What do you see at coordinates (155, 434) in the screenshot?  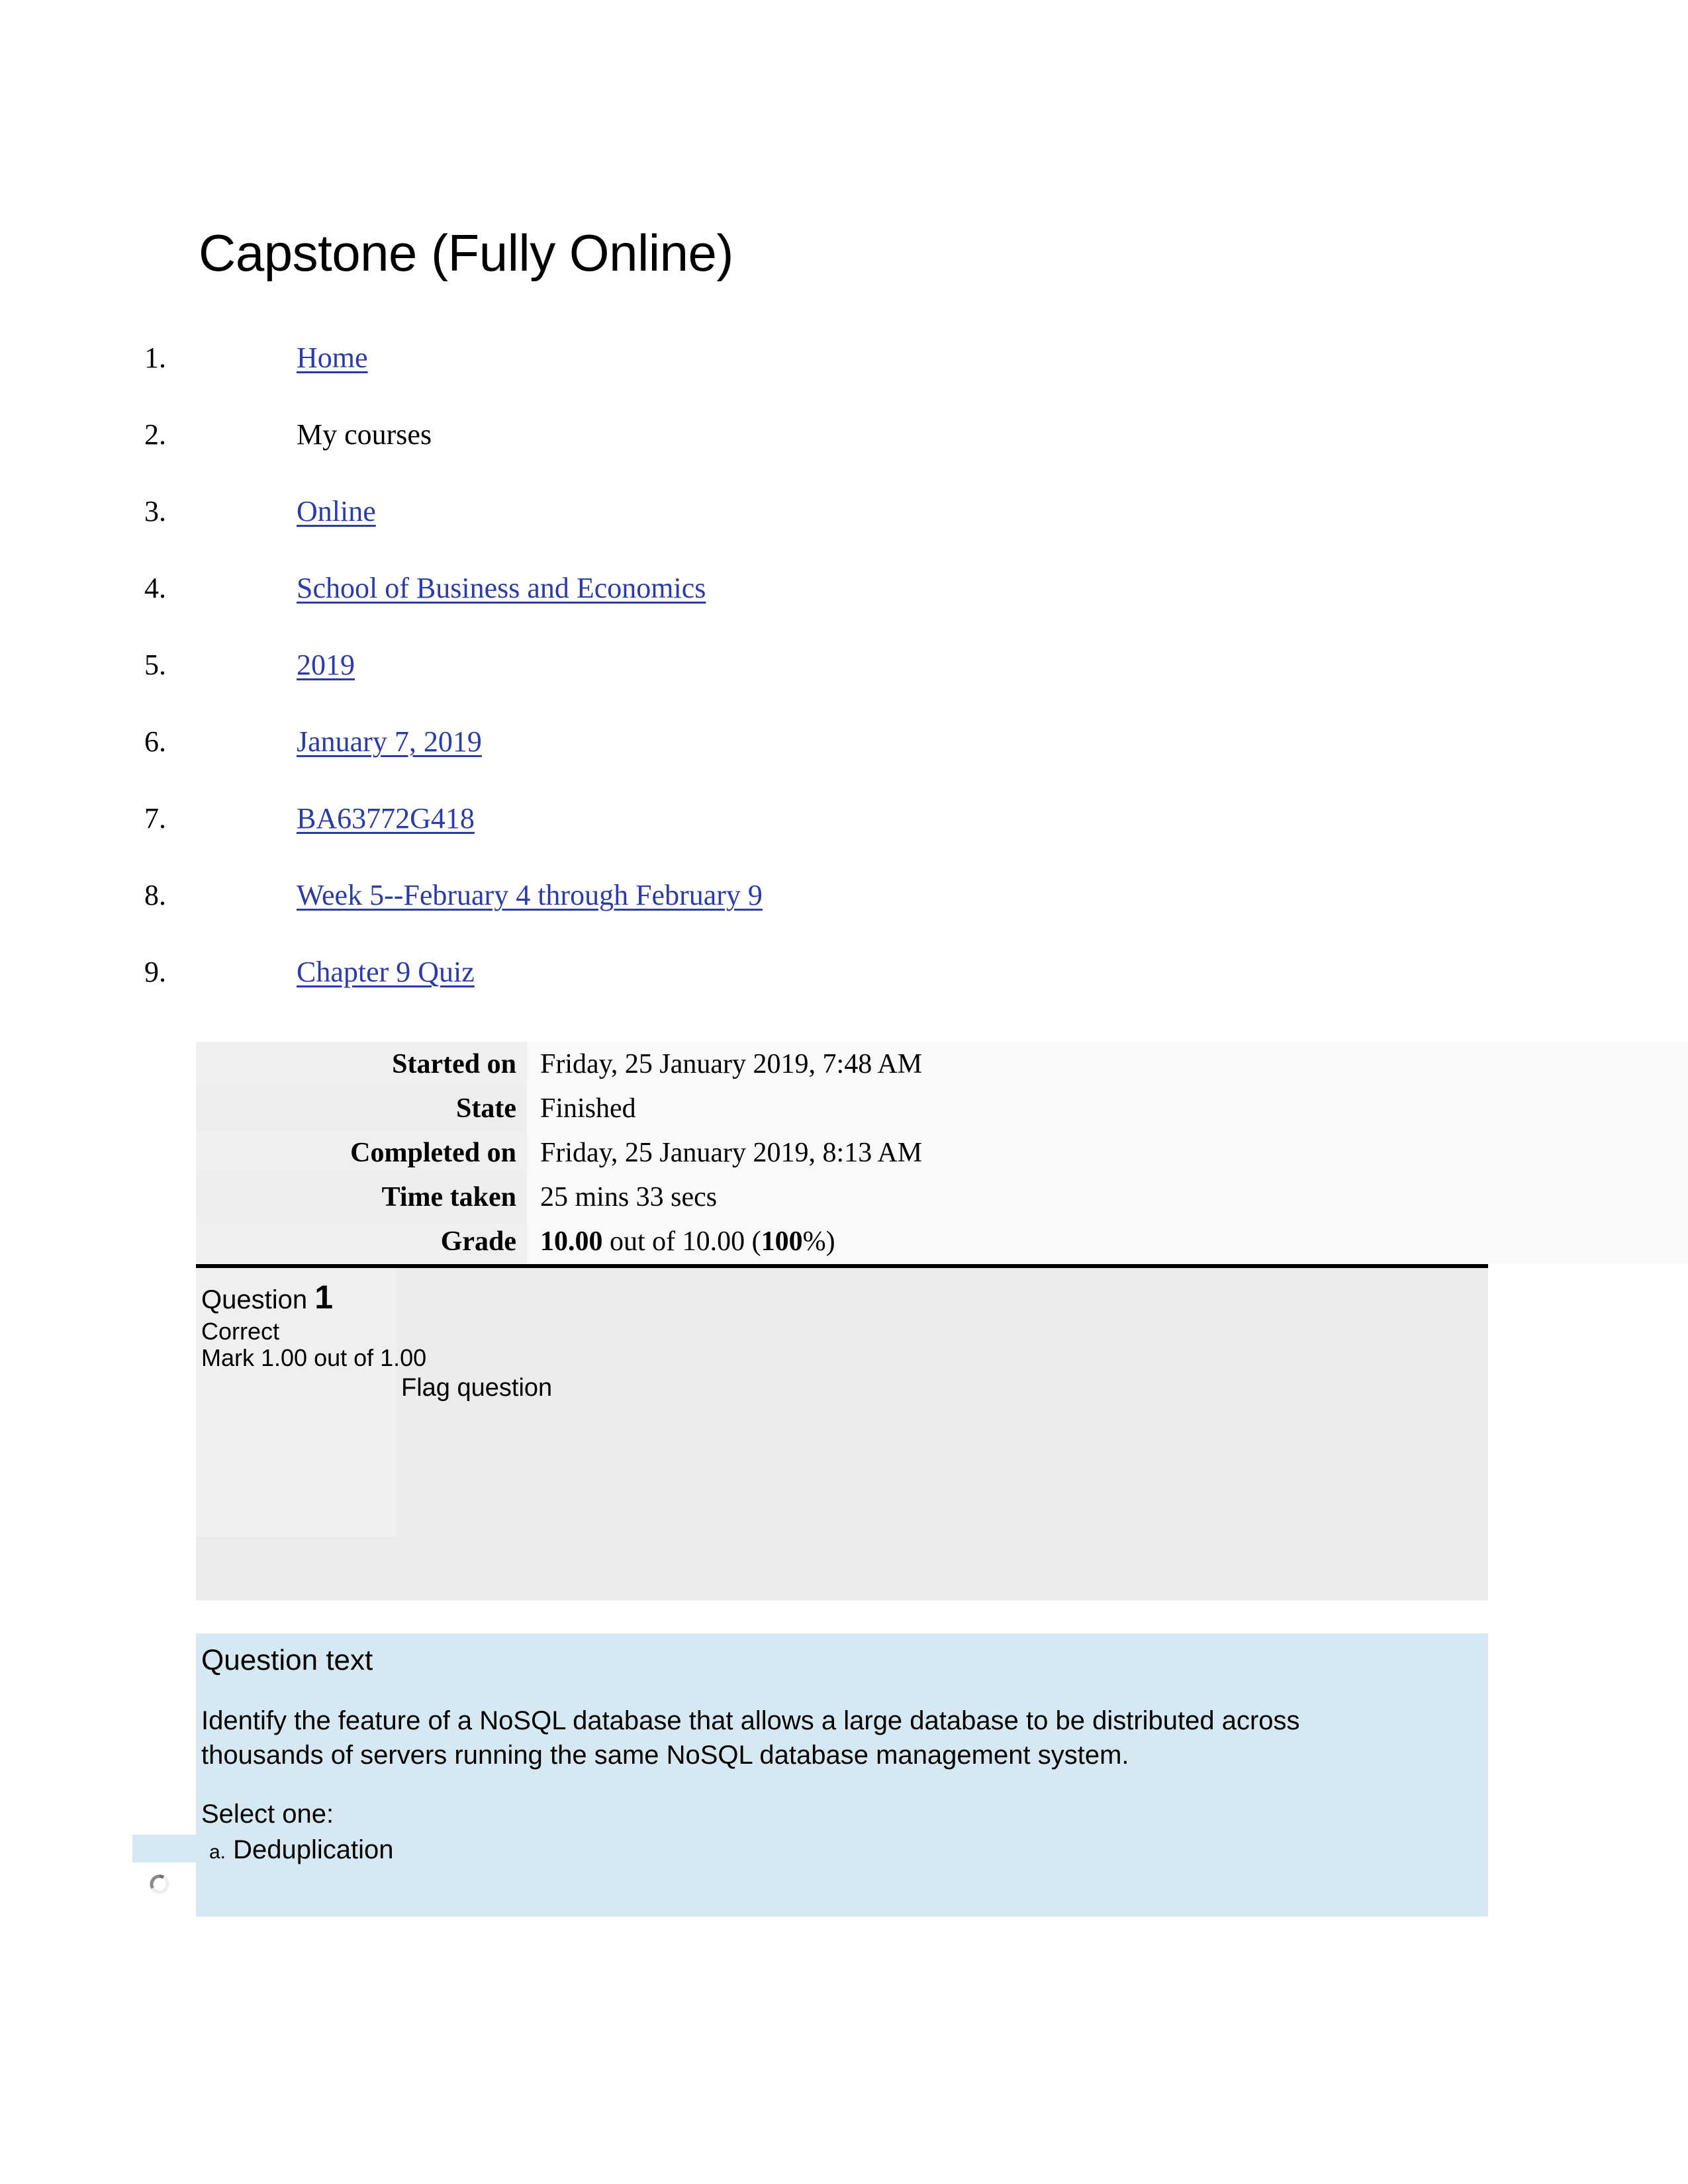 I see `list-number: 2.` at bounding box center [155, 434].